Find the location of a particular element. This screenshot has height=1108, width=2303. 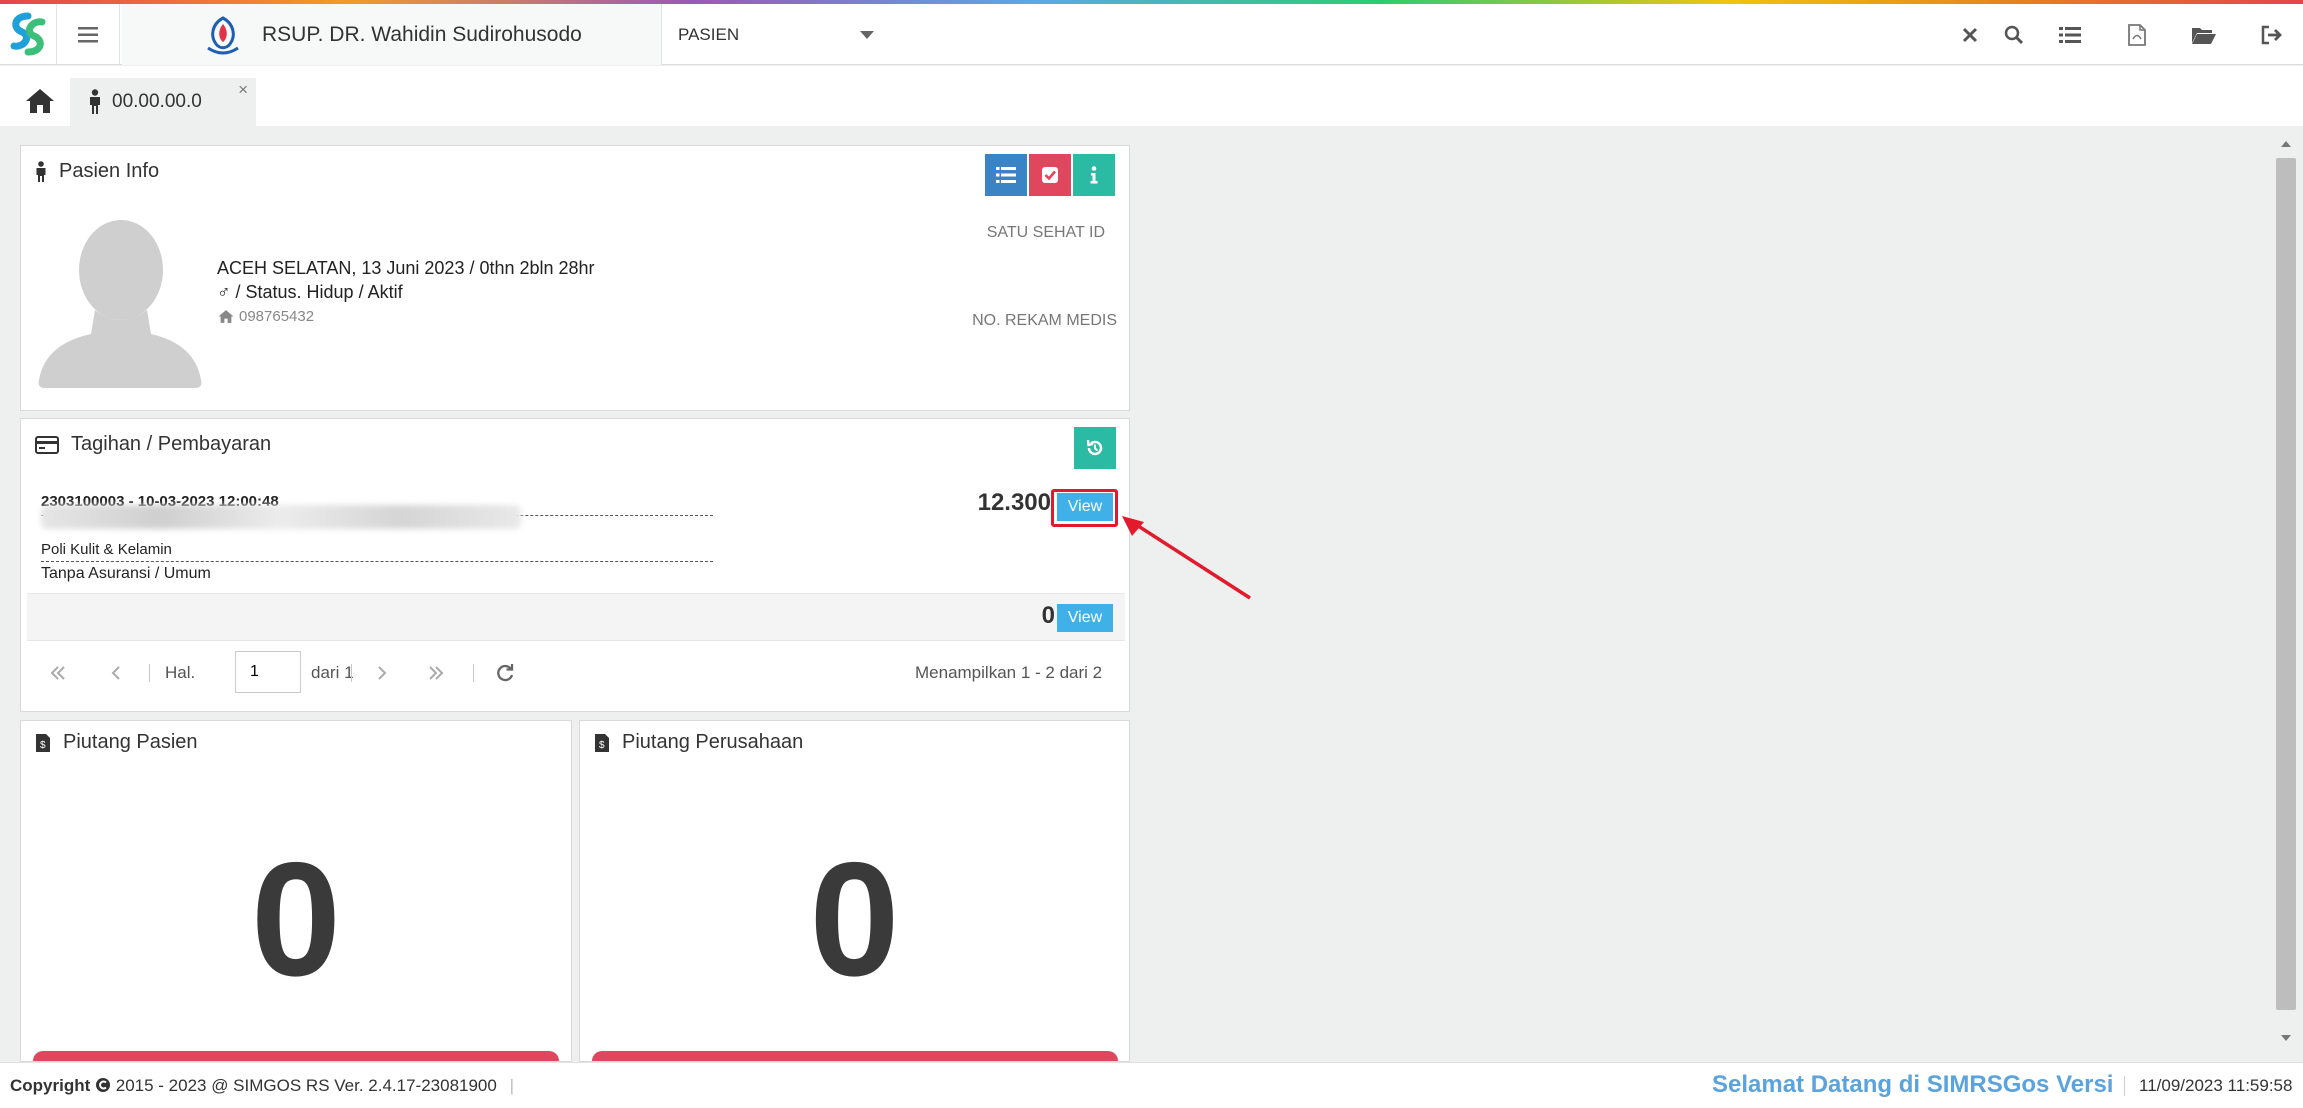

piutang-perusahaan-title: $ Piutang Perusahaan is located at coordinates (698, 742).